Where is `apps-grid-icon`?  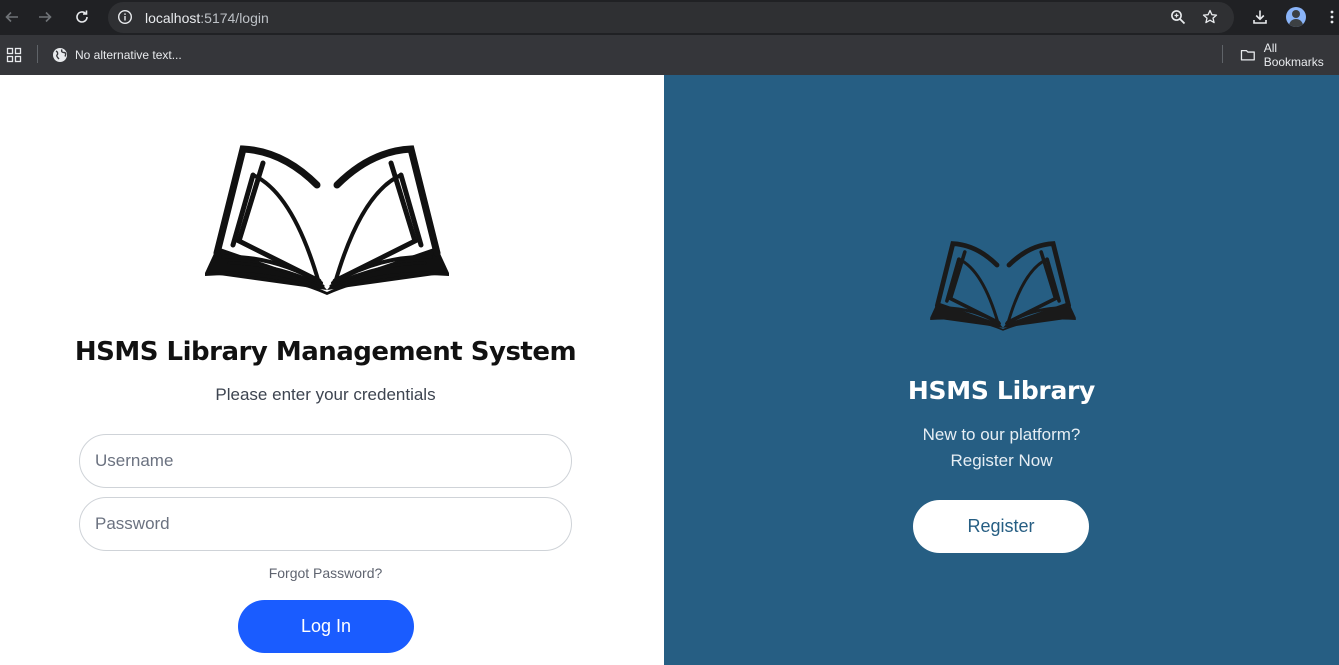 apps-grid-icon is located at coordinates (14, 55).